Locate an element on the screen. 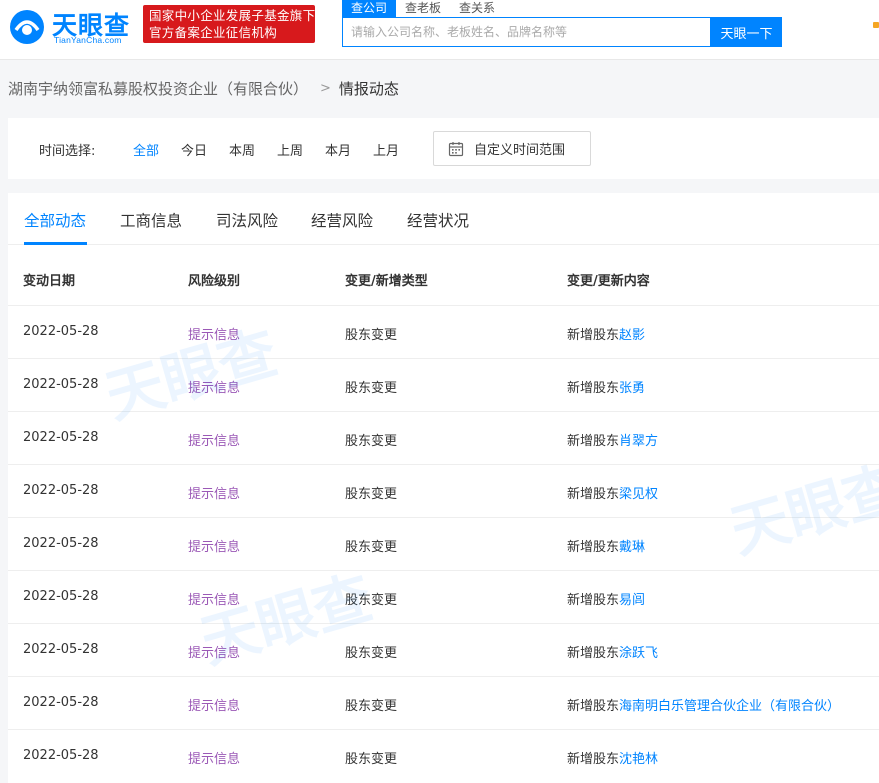 This screenshot has width=879, height=783. tab-business-info: 工商信息 is located at coordinates (151, 220).